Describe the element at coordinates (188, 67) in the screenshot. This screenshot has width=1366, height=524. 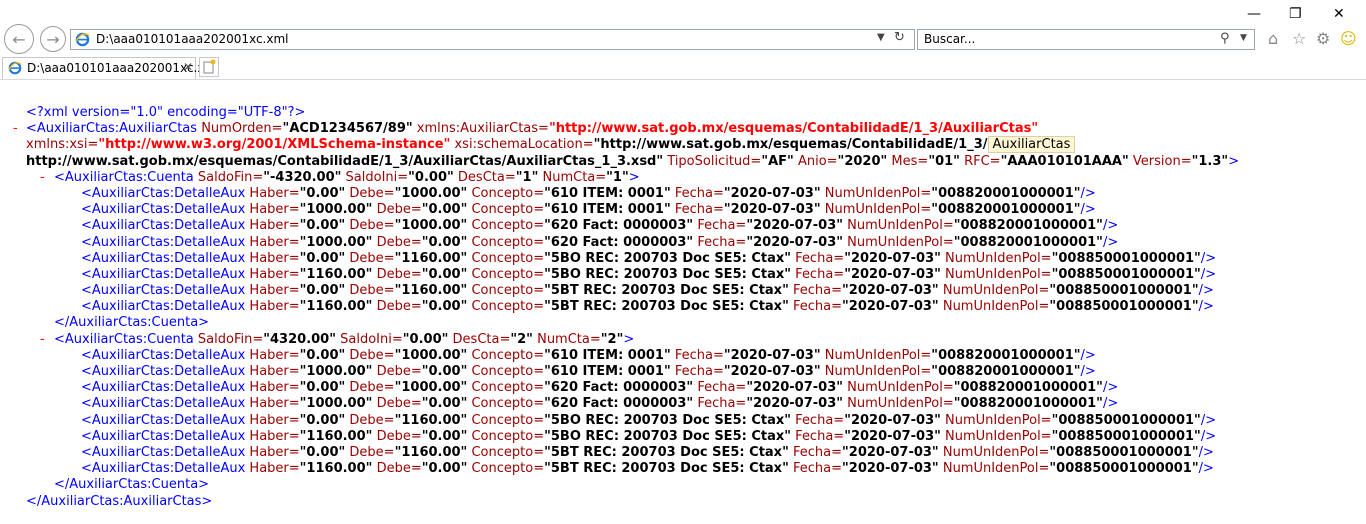
I see `tab-close-icon: ✕` at that location.